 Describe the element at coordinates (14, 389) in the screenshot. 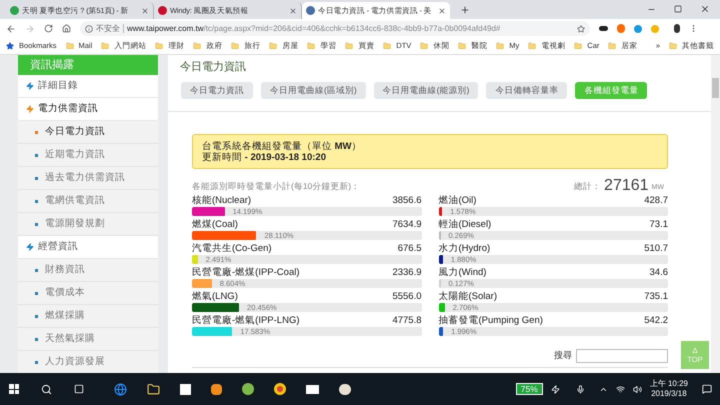

I see `windows-icon` at that location.